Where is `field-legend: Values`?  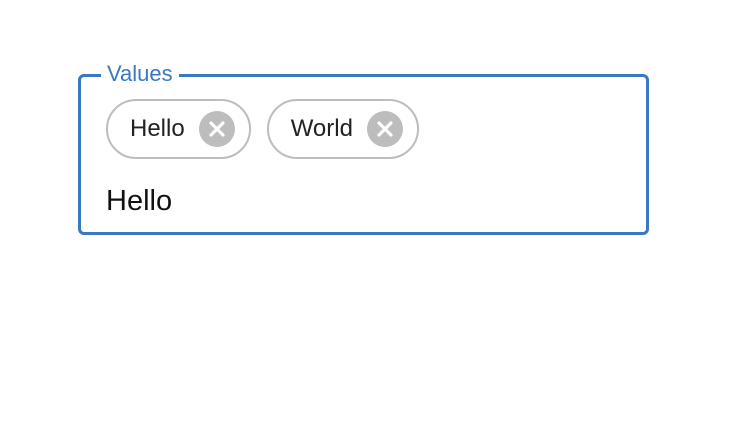
field-legend: Values is located at coordinates (140, 74).